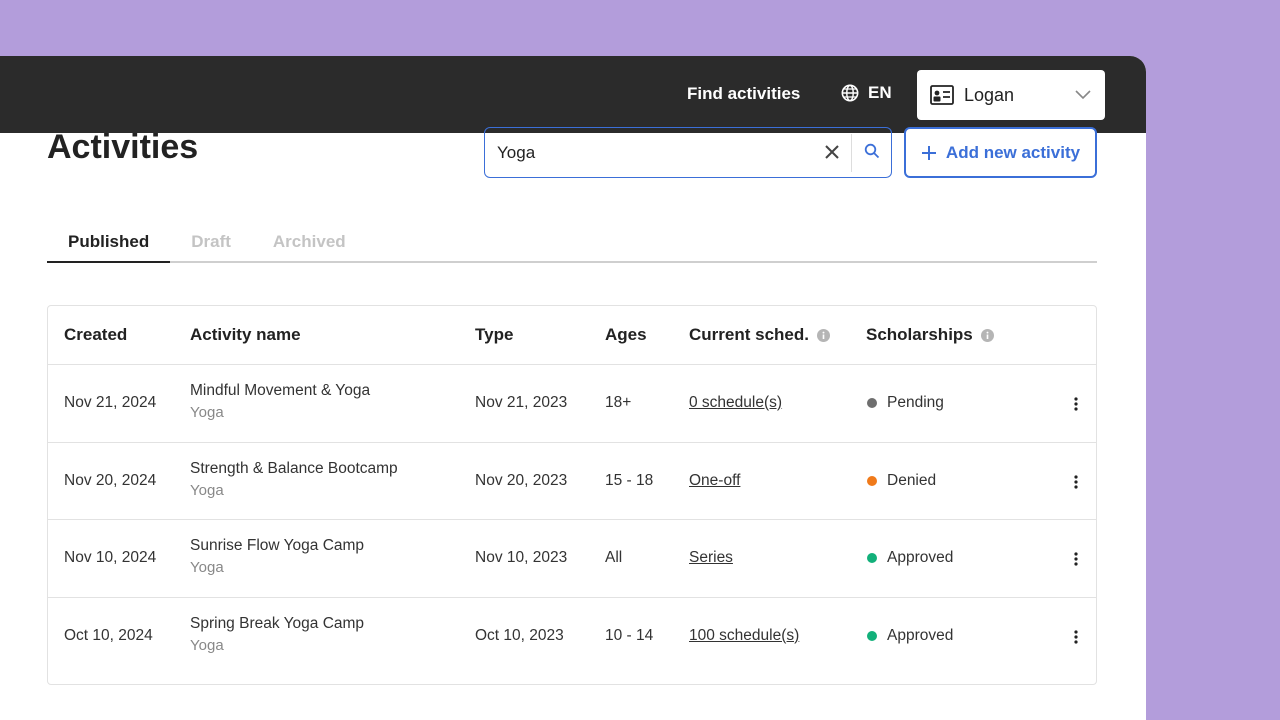  Describe the element at coordinates (521, 557) in the screenshot. I see `activity-type: Nov 10, 2023` at that location.